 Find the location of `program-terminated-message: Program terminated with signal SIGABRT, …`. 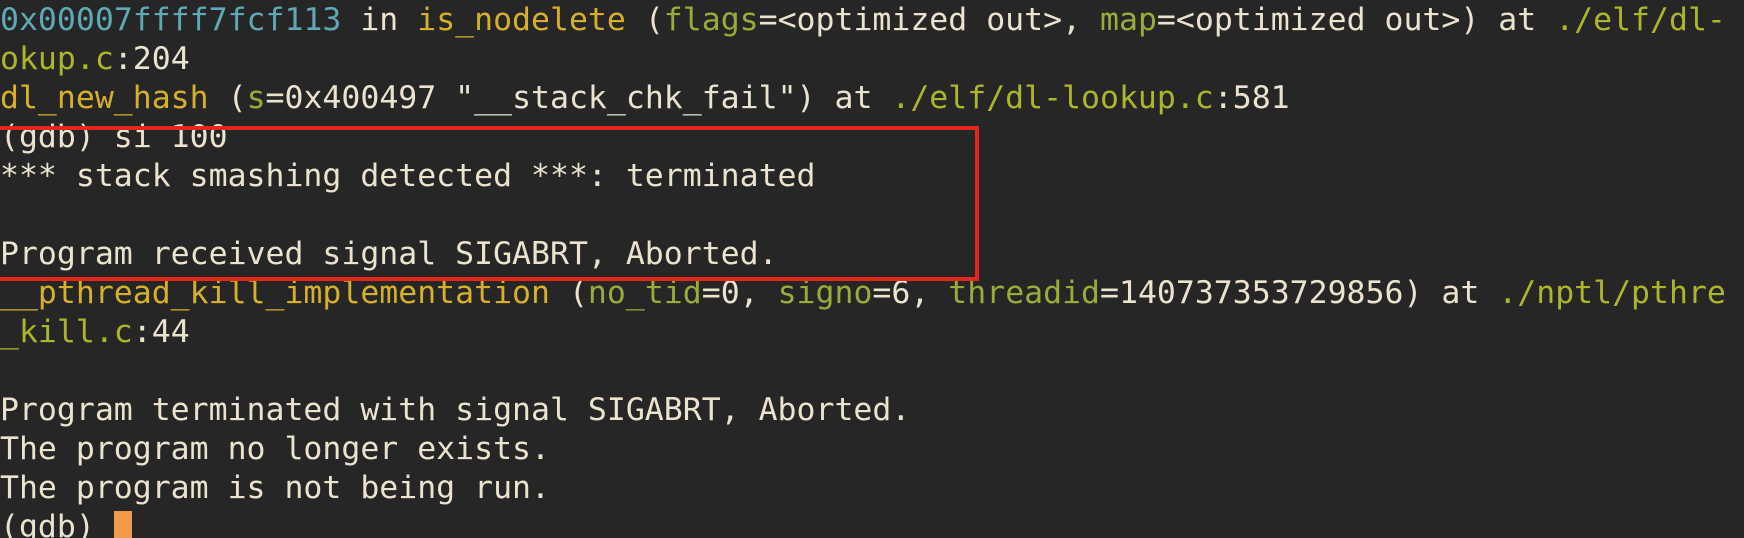

program-terminated-message: Program terminated with signal SIGABRT, … is located at coordinates (455, 410).